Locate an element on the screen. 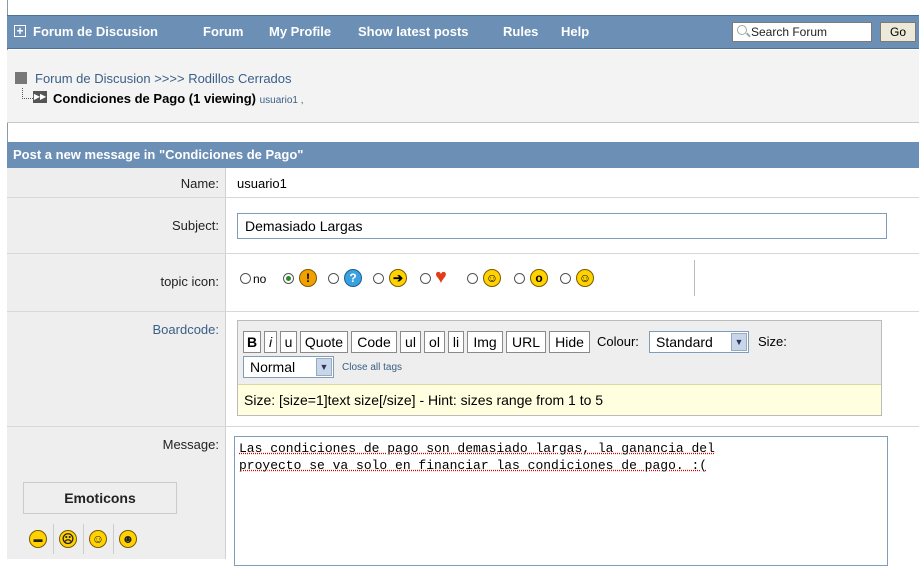  name-value: usuario1 is located at coordinates (262, 183).